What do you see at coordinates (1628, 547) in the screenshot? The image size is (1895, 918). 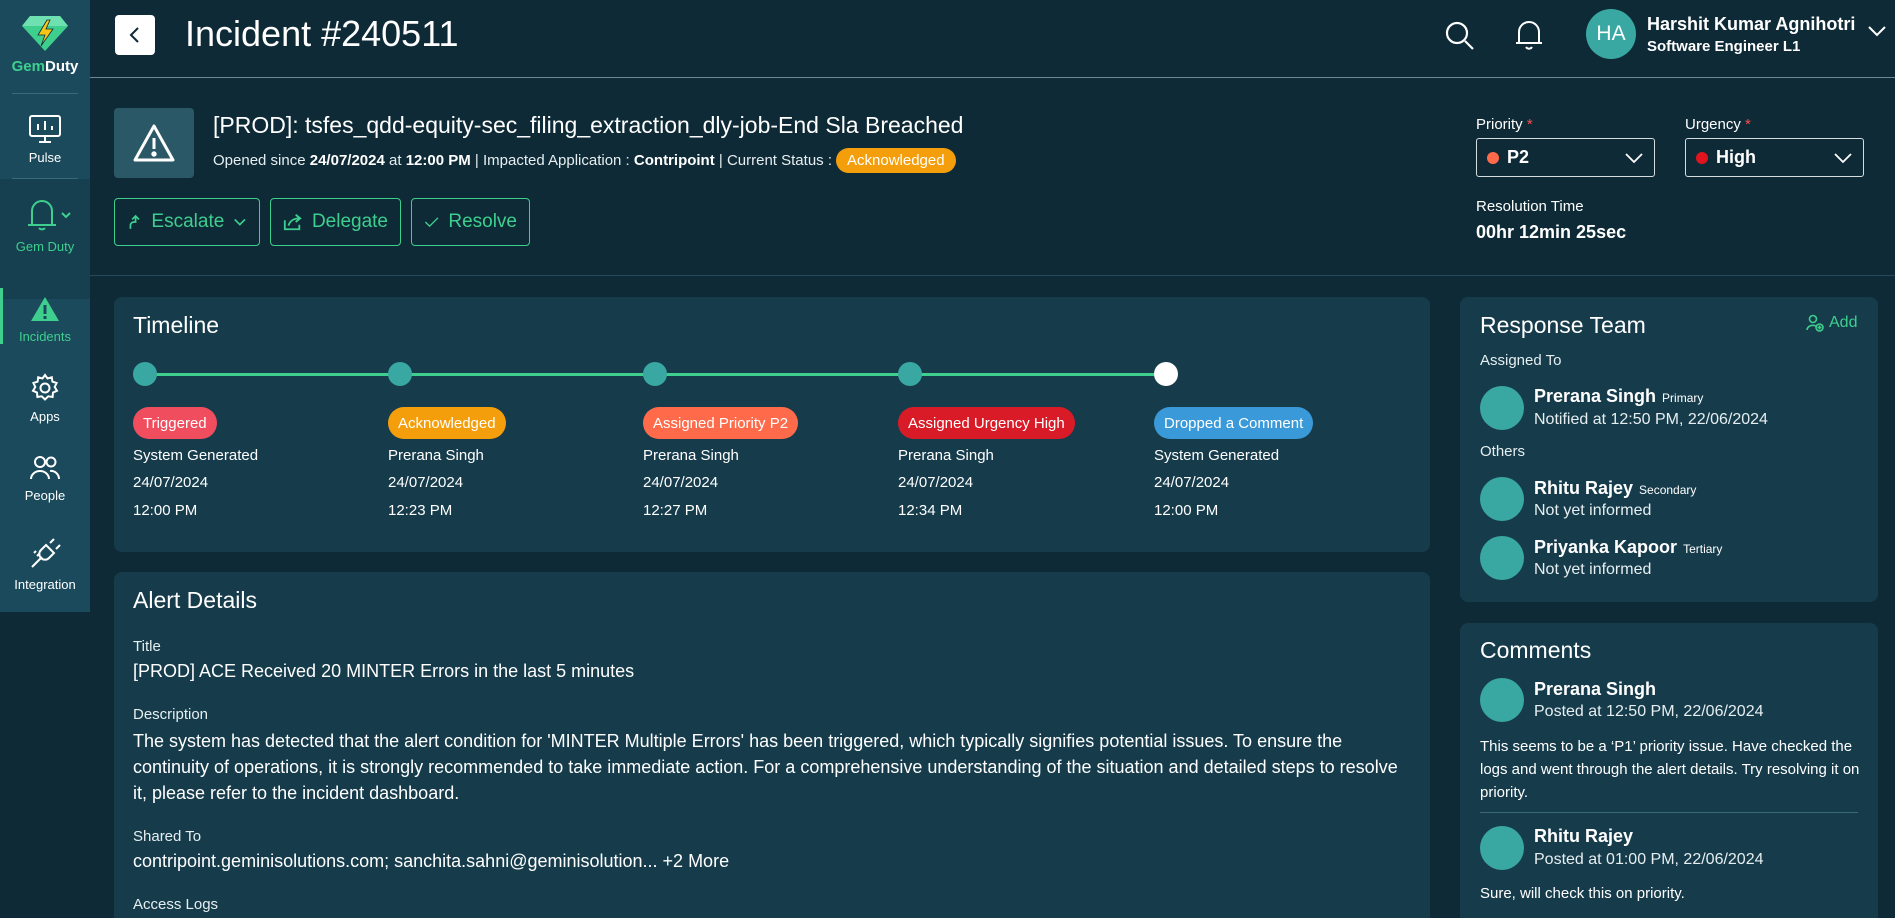 I see `member-name: Priyanka Kapoor Tertiary` at bounding box center [1628, 547].